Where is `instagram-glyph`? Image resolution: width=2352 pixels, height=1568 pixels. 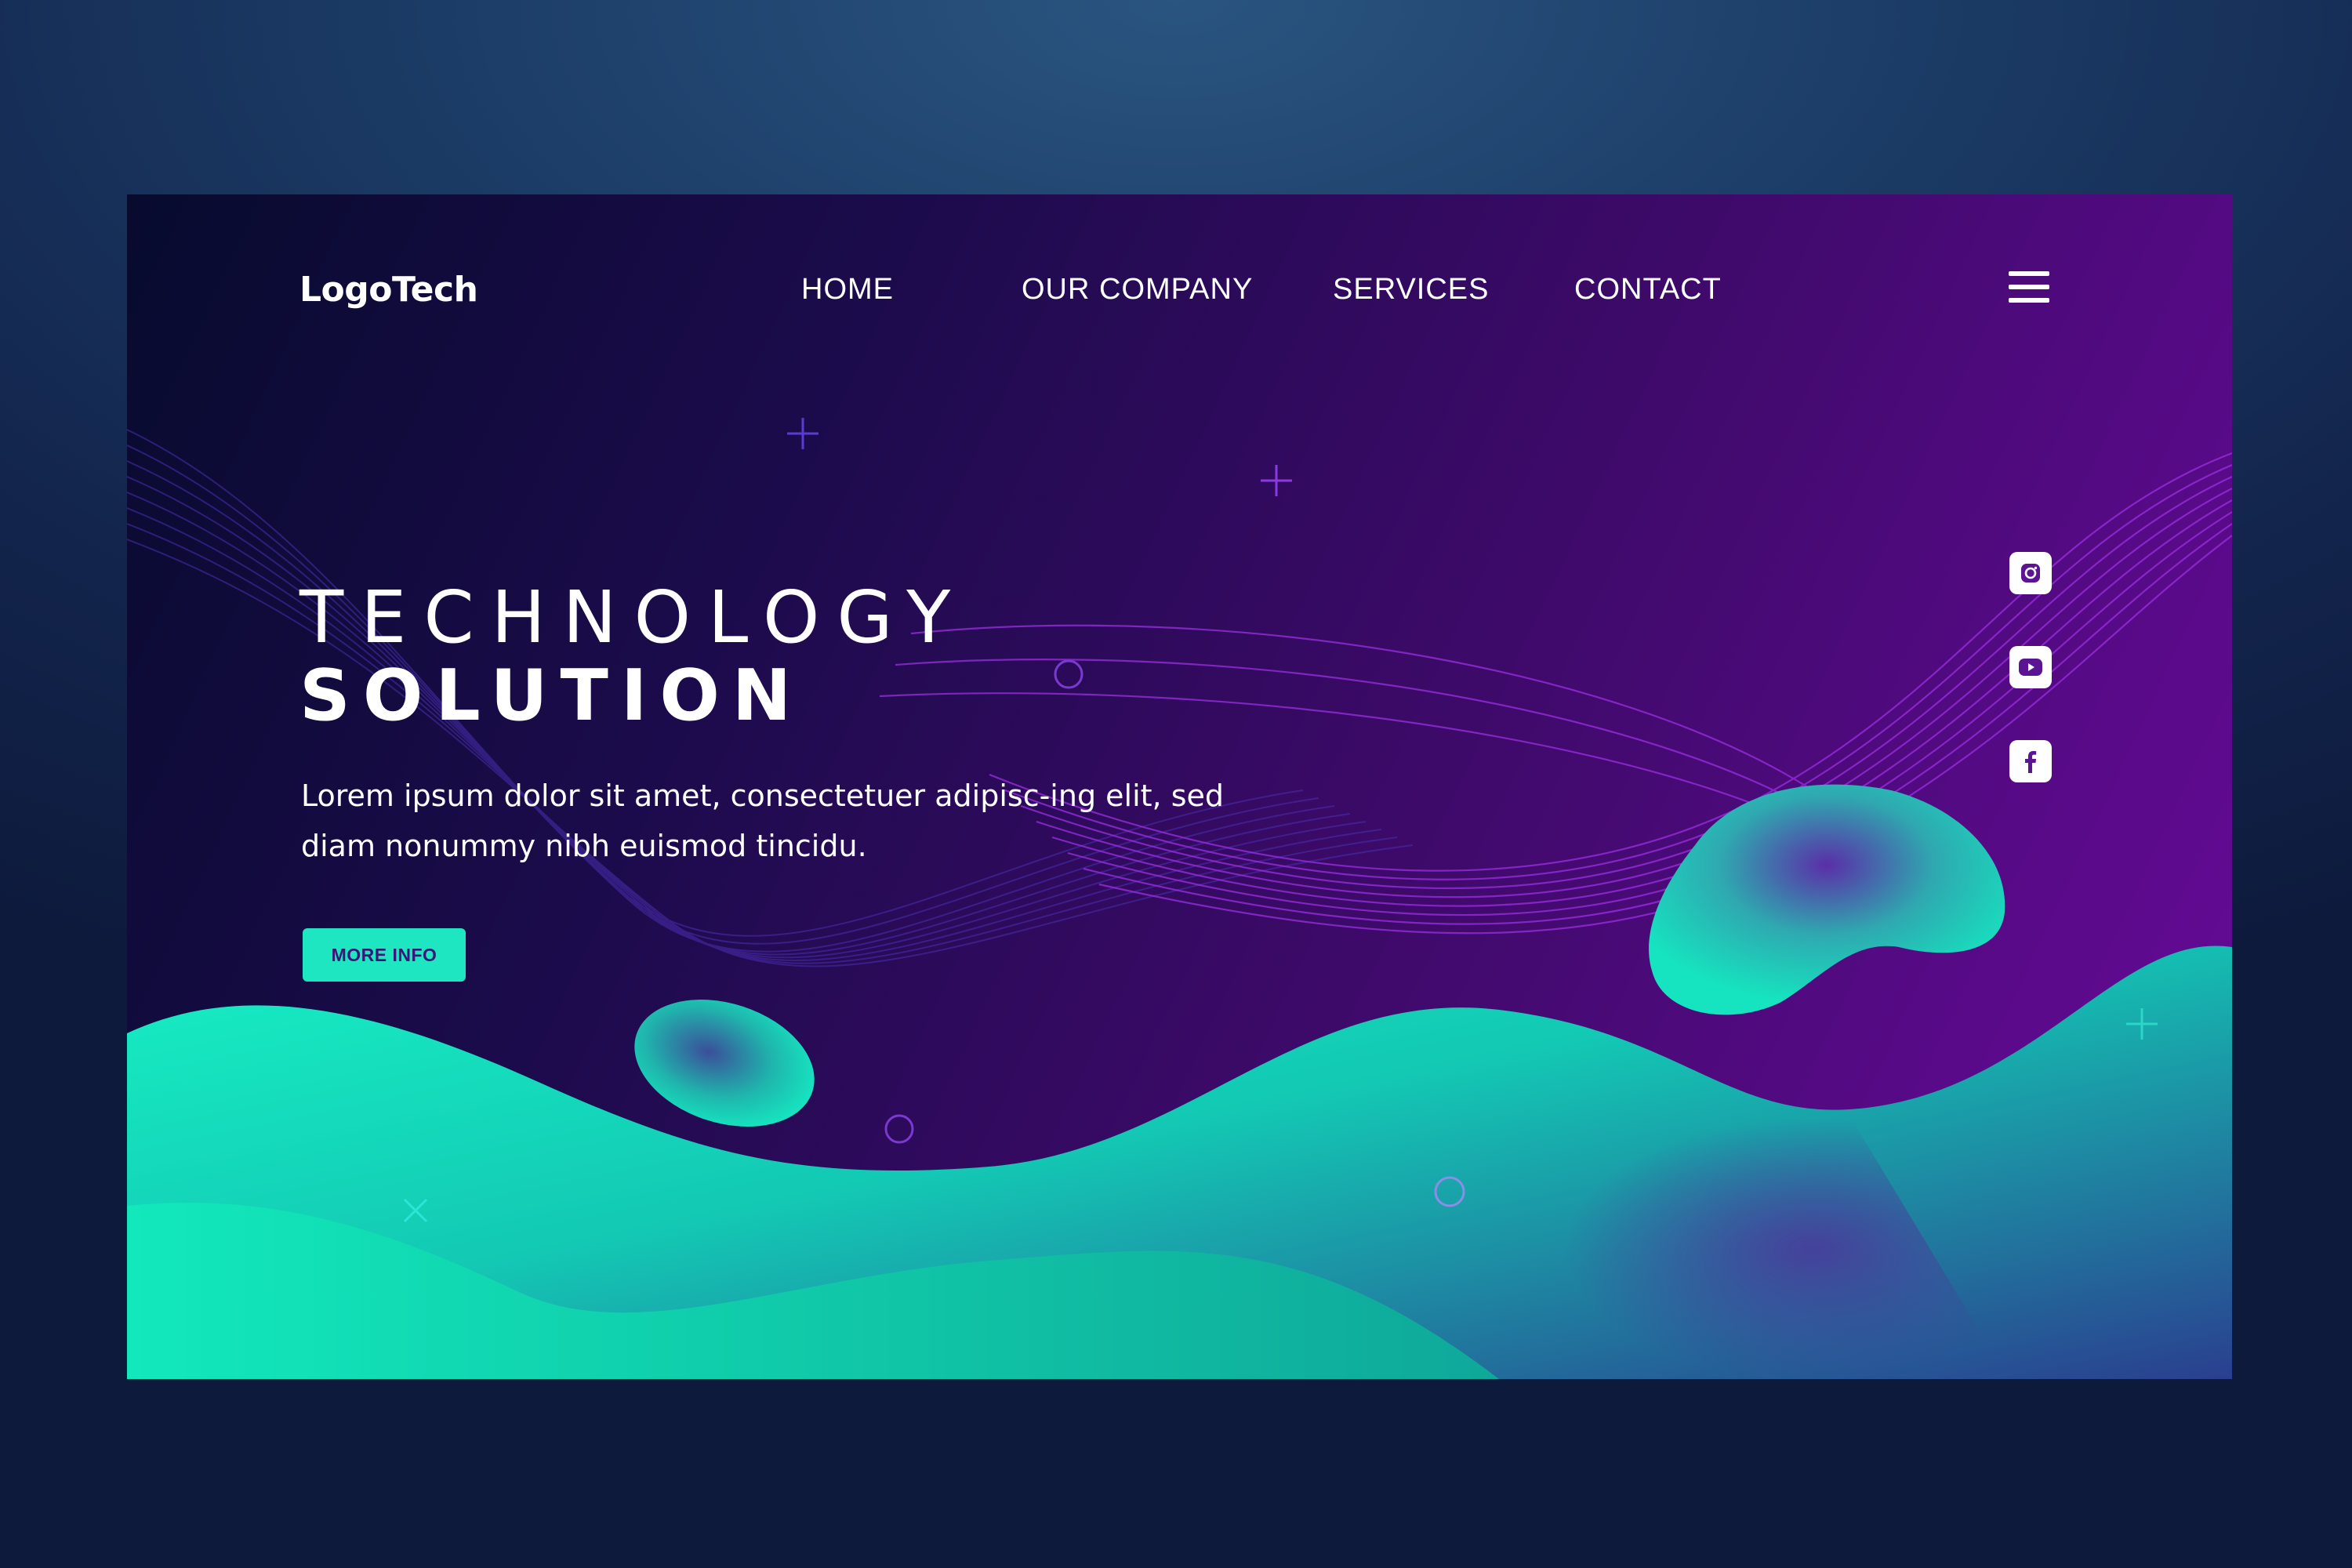
instagram-glyph is located at coordinates (2031, 573).